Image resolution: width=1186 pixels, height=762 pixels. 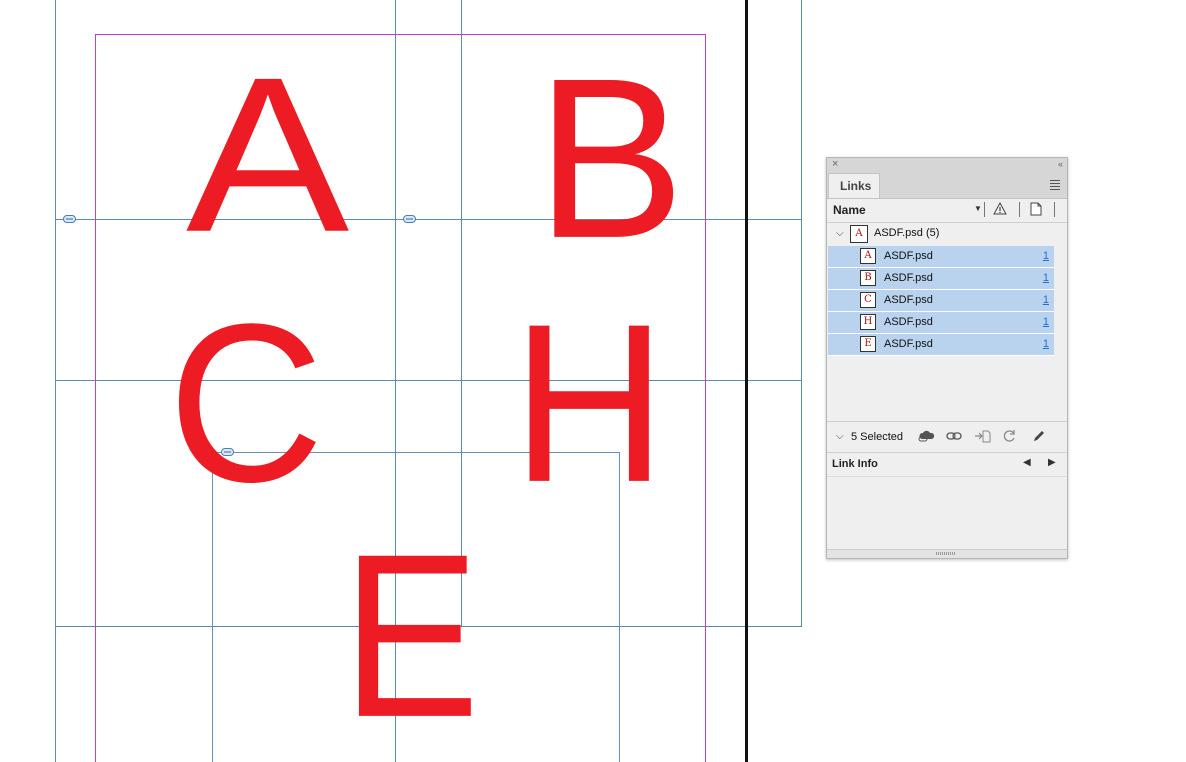 I want to click on column-header: Name ▼, so click(x=947, y=210).